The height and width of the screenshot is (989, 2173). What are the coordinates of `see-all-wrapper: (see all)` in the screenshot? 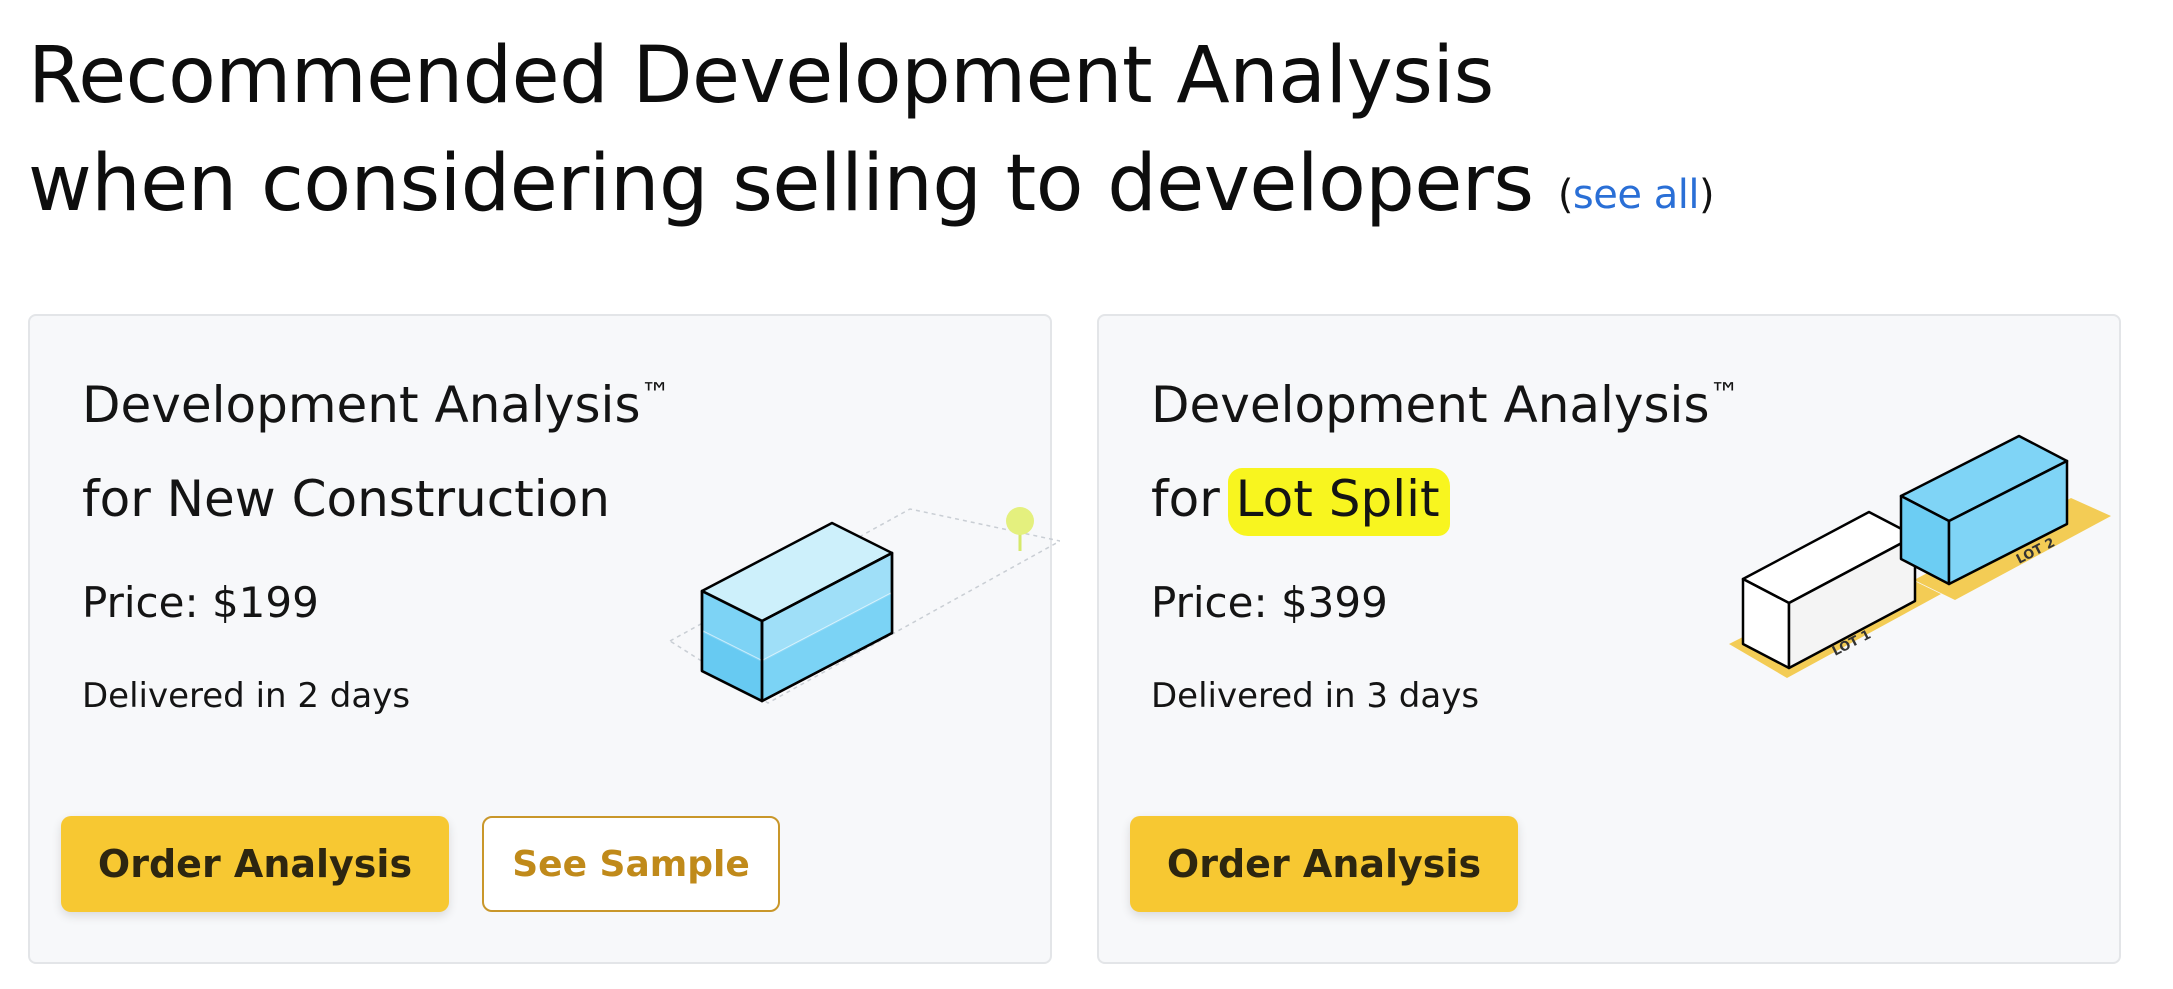 It's located at (1636, 195).